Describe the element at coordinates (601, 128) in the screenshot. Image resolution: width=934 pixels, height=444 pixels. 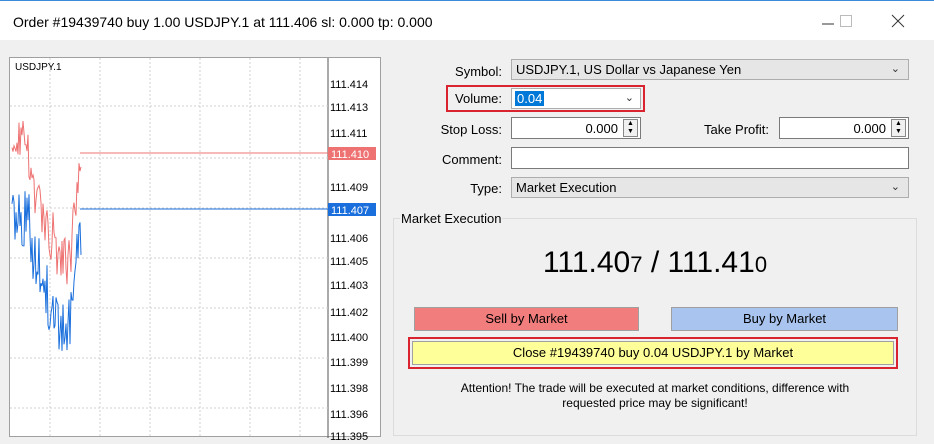
I see `stoploss-value: 0.000` at that location.